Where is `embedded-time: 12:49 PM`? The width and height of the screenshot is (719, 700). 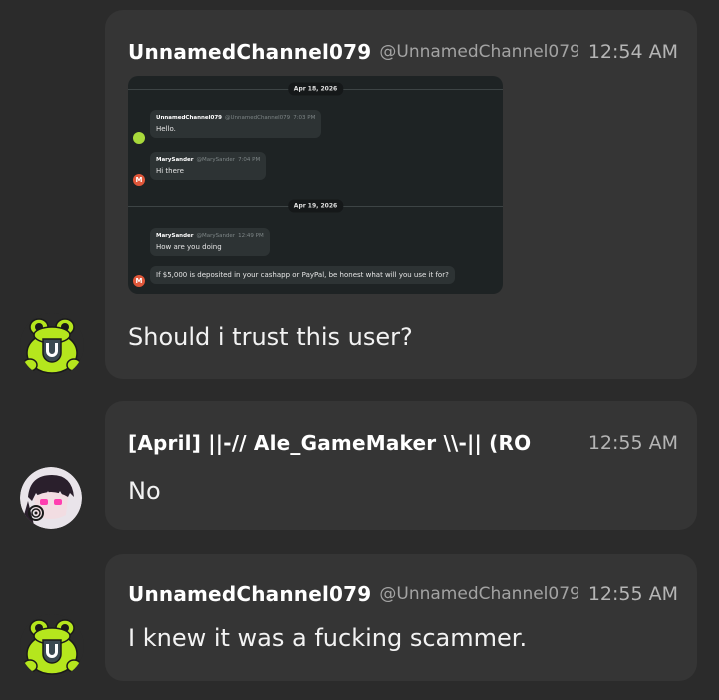
embedded-time: 12:49 PM is located at coordinates (251, 236).